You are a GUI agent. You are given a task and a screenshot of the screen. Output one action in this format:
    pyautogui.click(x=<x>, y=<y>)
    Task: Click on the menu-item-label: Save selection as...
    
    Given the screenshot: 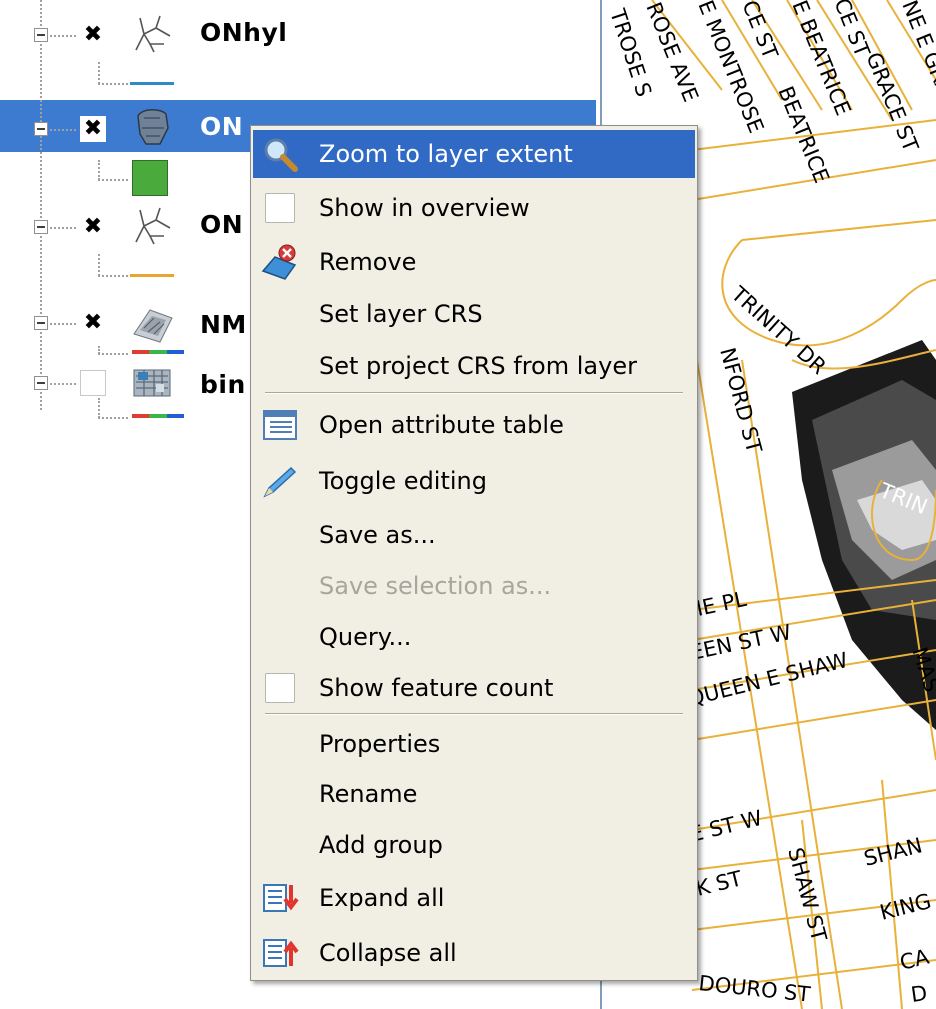 What is the action you would take?
    pyautogui.click(x=435, y=586)
    